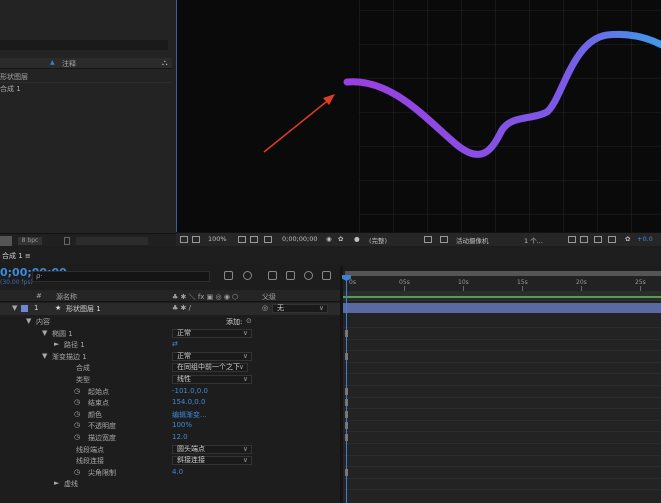  Describe the element at coordinates (268, 239) in the screenshot. I see `region-icon` at that location.